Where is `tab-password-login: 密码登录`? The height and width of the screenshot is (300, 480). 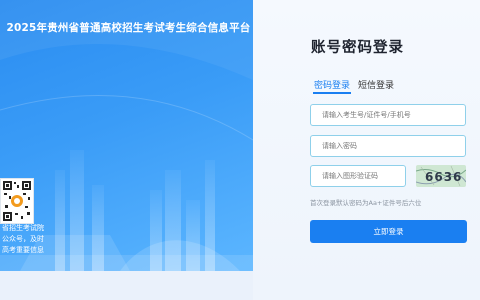 tab-password-login: 密码登录 is located at coordinates (332, 84).